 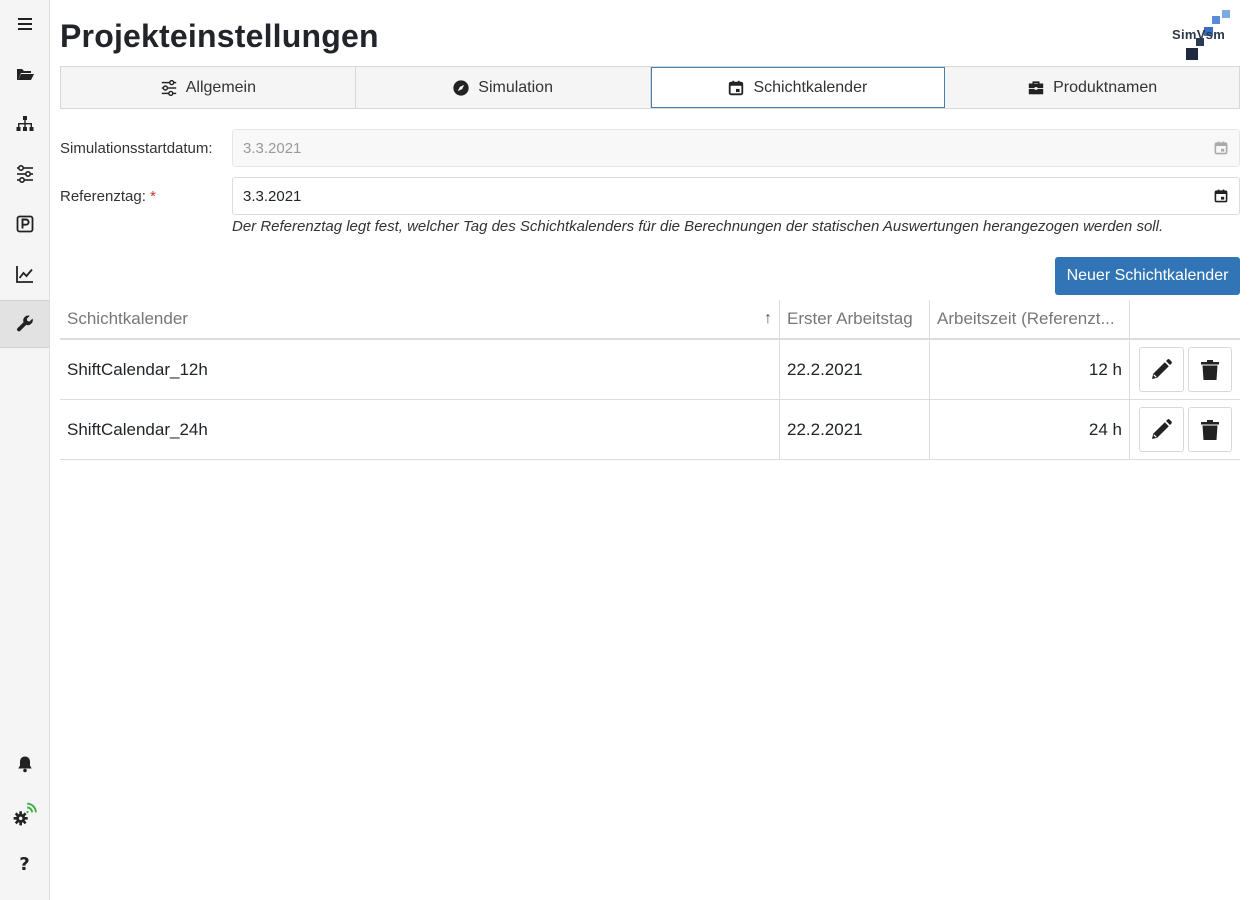 I want to click on line-chart-icon, so click(x=24, y=274).